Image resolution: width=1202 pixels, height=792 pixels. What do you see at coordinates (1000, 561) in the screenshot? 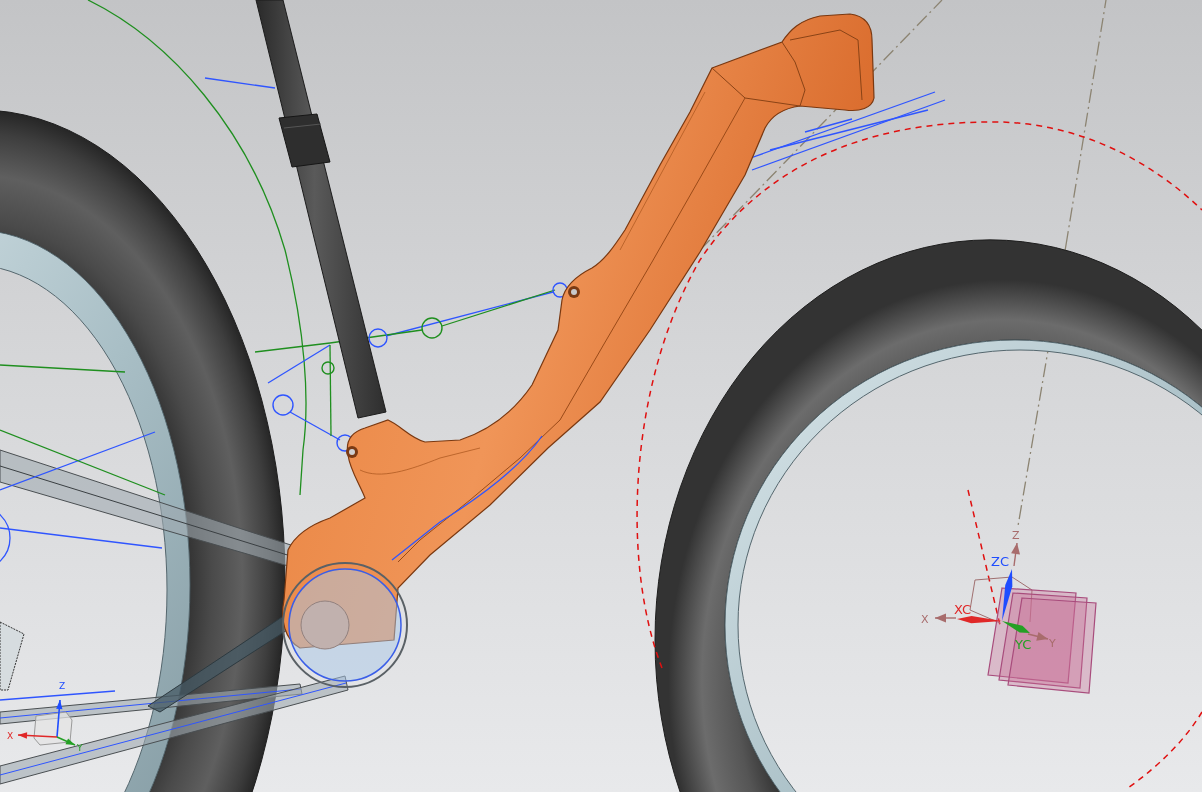
I see `axis-label: ZC` at bounding box center [1000, 561].